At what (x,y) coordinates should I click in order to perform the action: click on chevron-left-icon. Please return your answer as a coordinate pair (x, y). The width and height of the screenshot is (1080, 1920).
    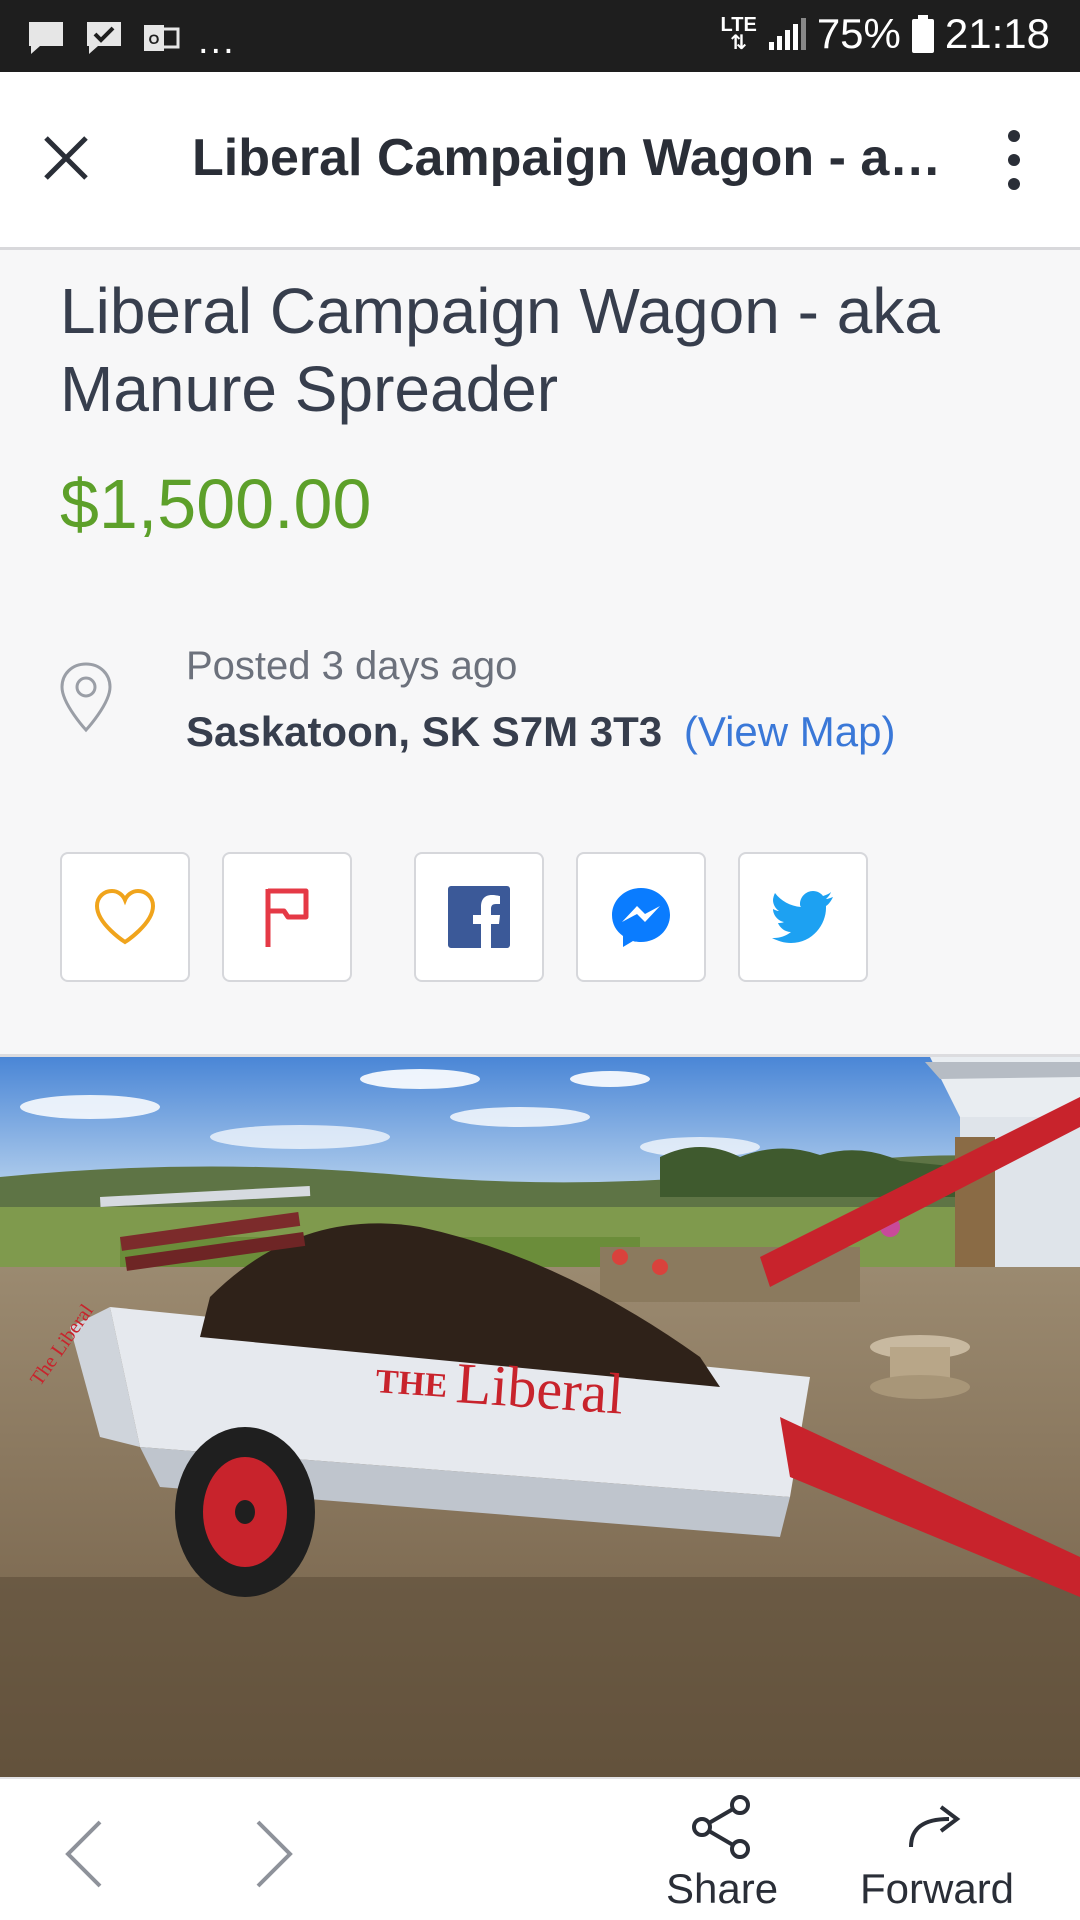
    Looking at the image, I should click on (83, 1854).